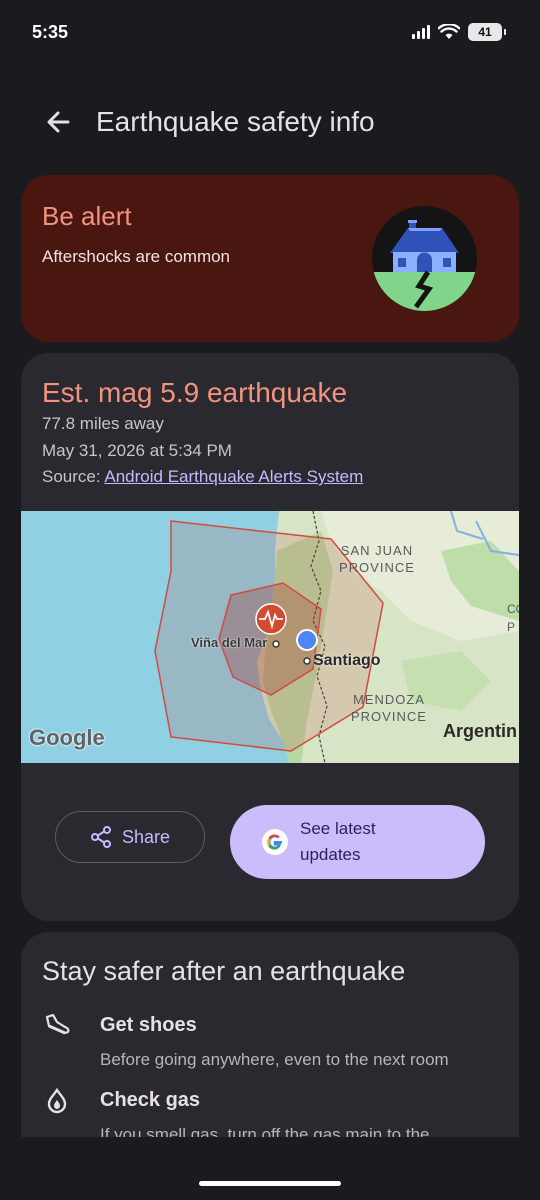 The width and height of the screenshot is (540, 1200). I want to click on map-label-vina: Viña del Mar, so click(229, 642).